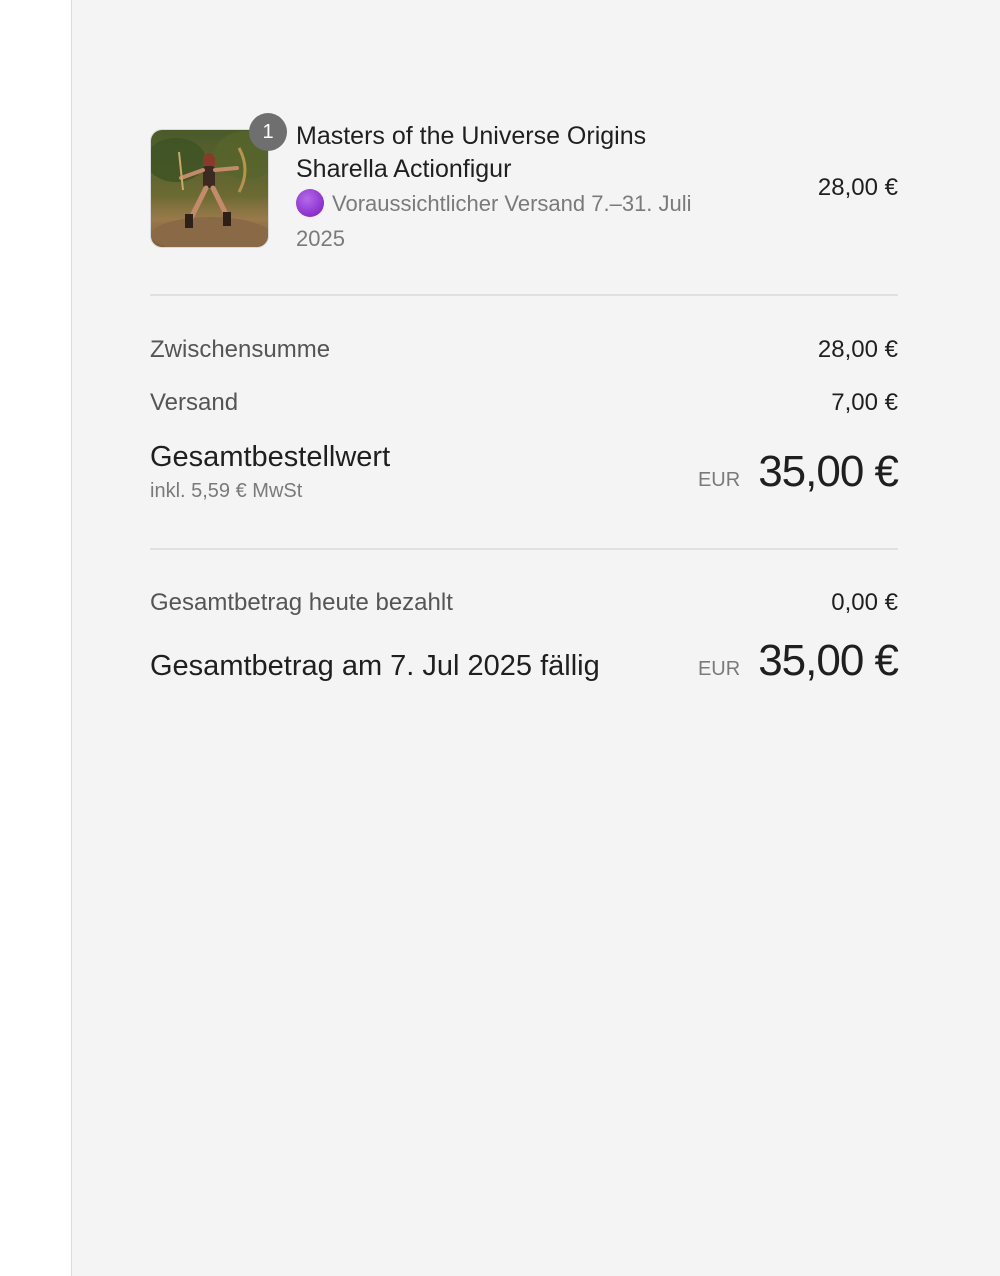 The image size is (1000, 1276). Describe the element at coordinates (864, 402) in the screenshot. I see `shipping-value: 7,00 €` at that location.